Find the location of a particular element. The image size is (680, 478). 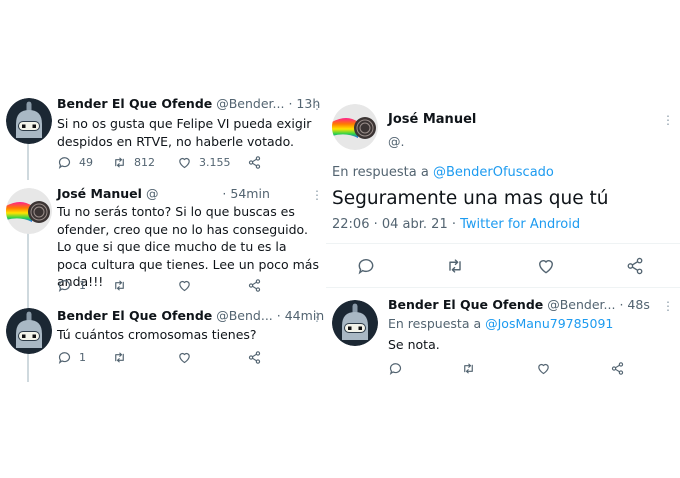

user-handle: @. is located at coordinates (396, 141).